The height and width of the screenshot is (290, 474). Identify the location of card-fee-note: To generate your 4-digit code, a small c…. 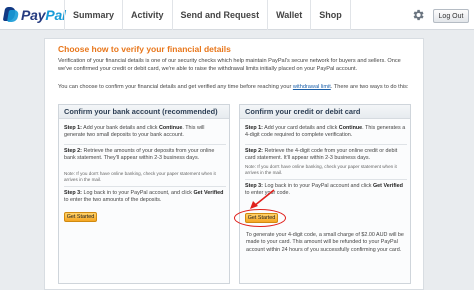
(325, 242).